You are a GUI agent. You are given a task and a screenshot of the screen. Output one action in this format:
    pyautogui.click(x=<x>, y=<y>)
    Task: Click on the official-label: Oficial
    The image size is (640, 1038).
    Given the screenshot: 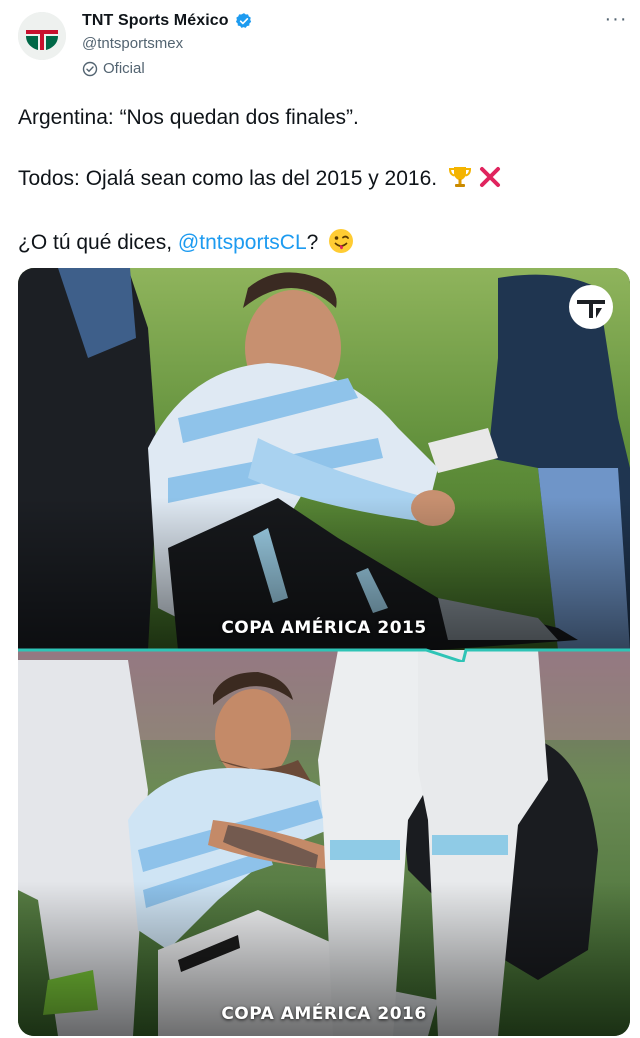 What is the action you would take?
    pyautogui.click(x=124, y=68)
    